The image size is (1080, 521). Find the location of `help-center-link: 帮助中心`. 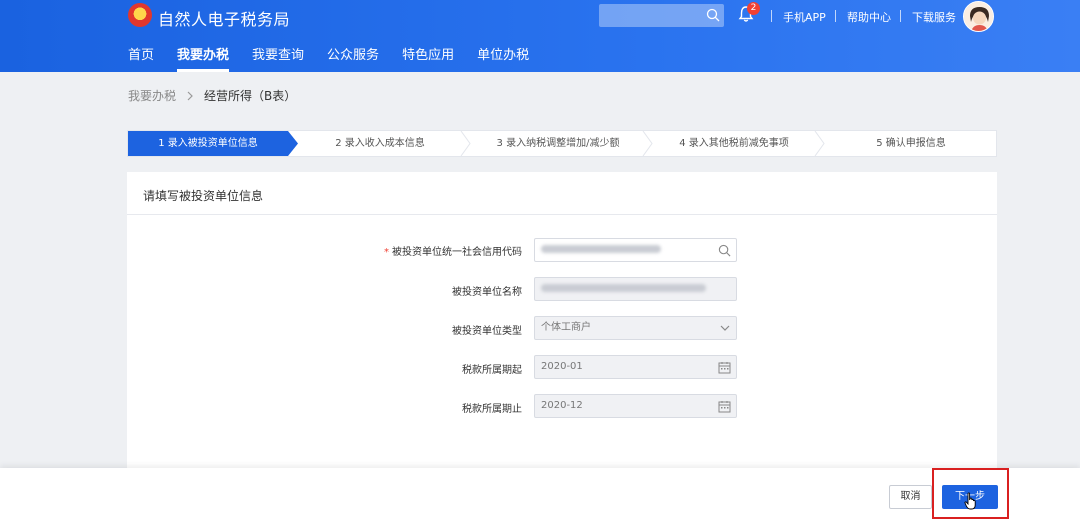

help-center-link: 帮助中心 is located at coordinates (869, 17).